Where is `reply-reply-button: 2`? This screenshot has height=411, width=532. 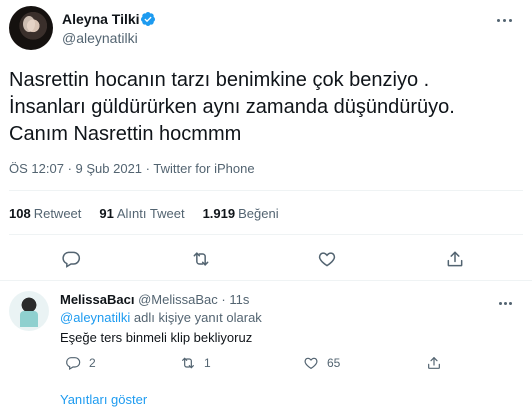 reply-reply-button: 2 is located at coordinates (80, 363).